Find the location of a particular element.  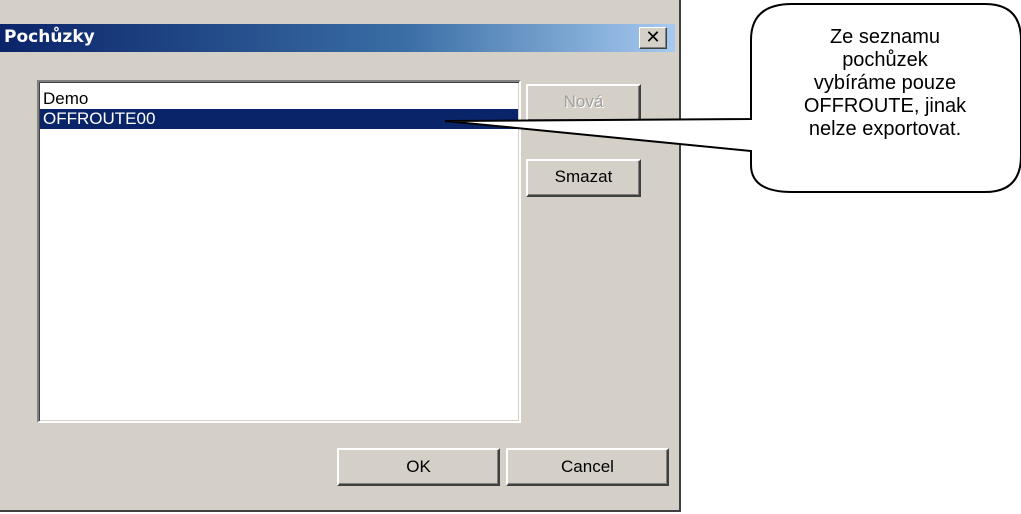

dialog-title: Pochůzky is located at coordinates (49, 37).